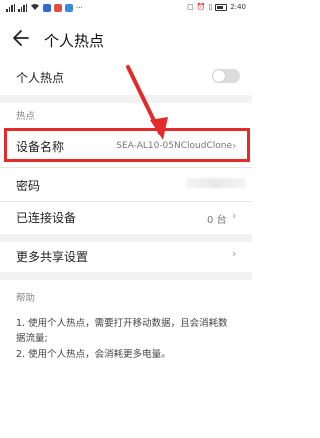  What do you see at coordinates (147, 102) in the screenshot?
I see `annotation-arrow` at bounding box center [147, 102].